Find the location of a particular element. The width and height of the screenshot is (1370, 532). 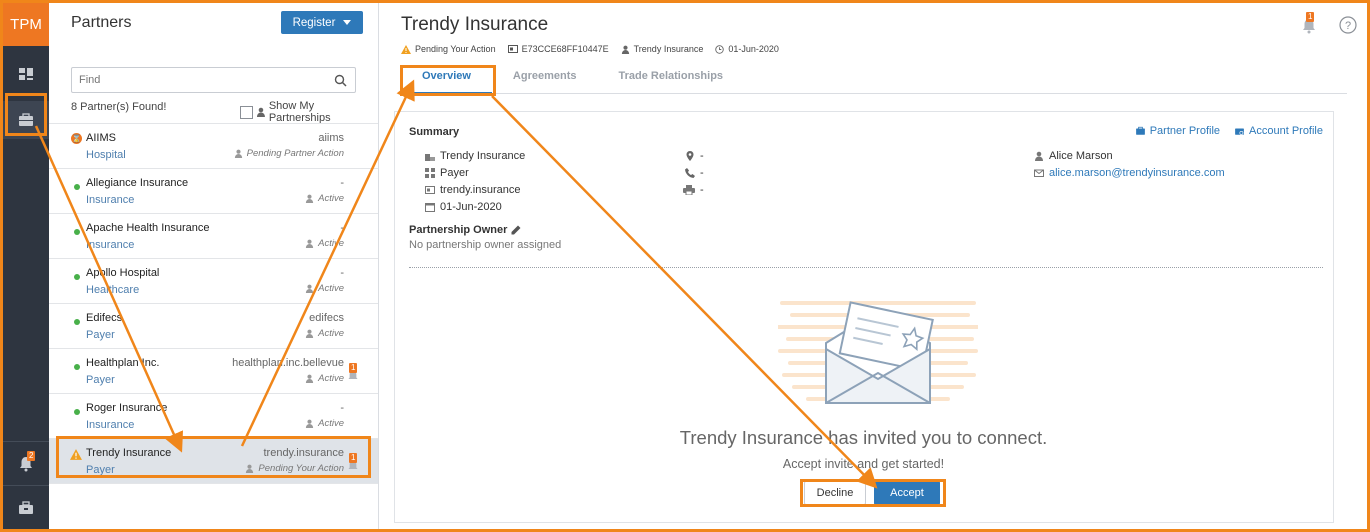

partner-list-item: Apache Health Insurance Insurance - Active is located at coordinates (213, 236).